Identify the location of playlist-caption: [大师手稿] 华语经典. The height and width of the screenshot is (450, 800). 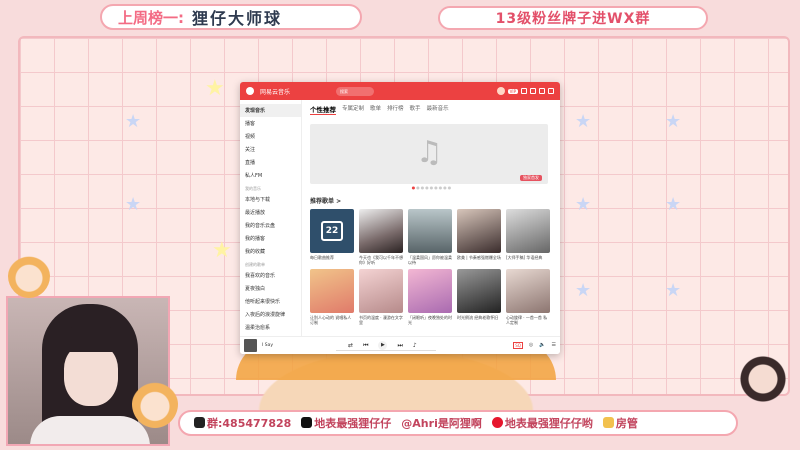
(528, 260).